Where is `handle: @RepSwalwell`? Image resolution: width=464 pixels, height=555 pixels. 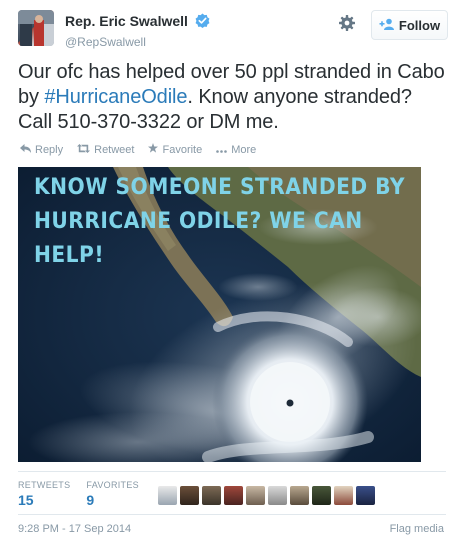 handle: @RepSwalwell is located at coordinates (137, 42).